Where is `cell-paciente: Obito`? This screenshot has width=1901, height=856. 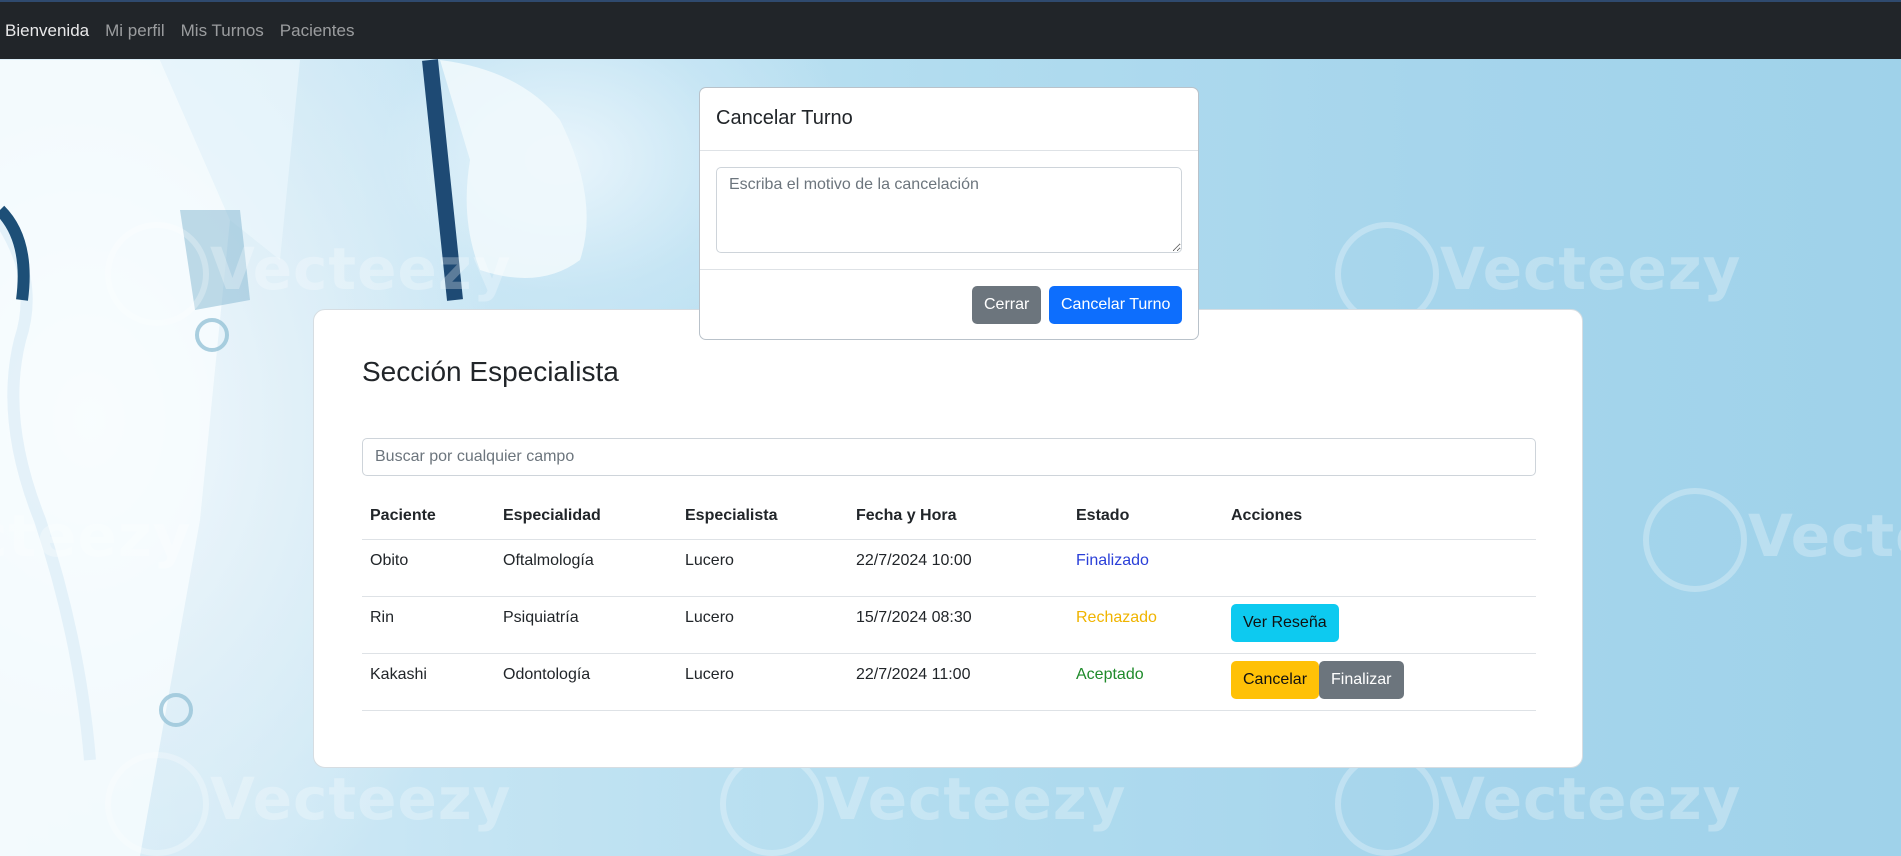
cell-paciente: Obito is located at coordinates (428, 568).